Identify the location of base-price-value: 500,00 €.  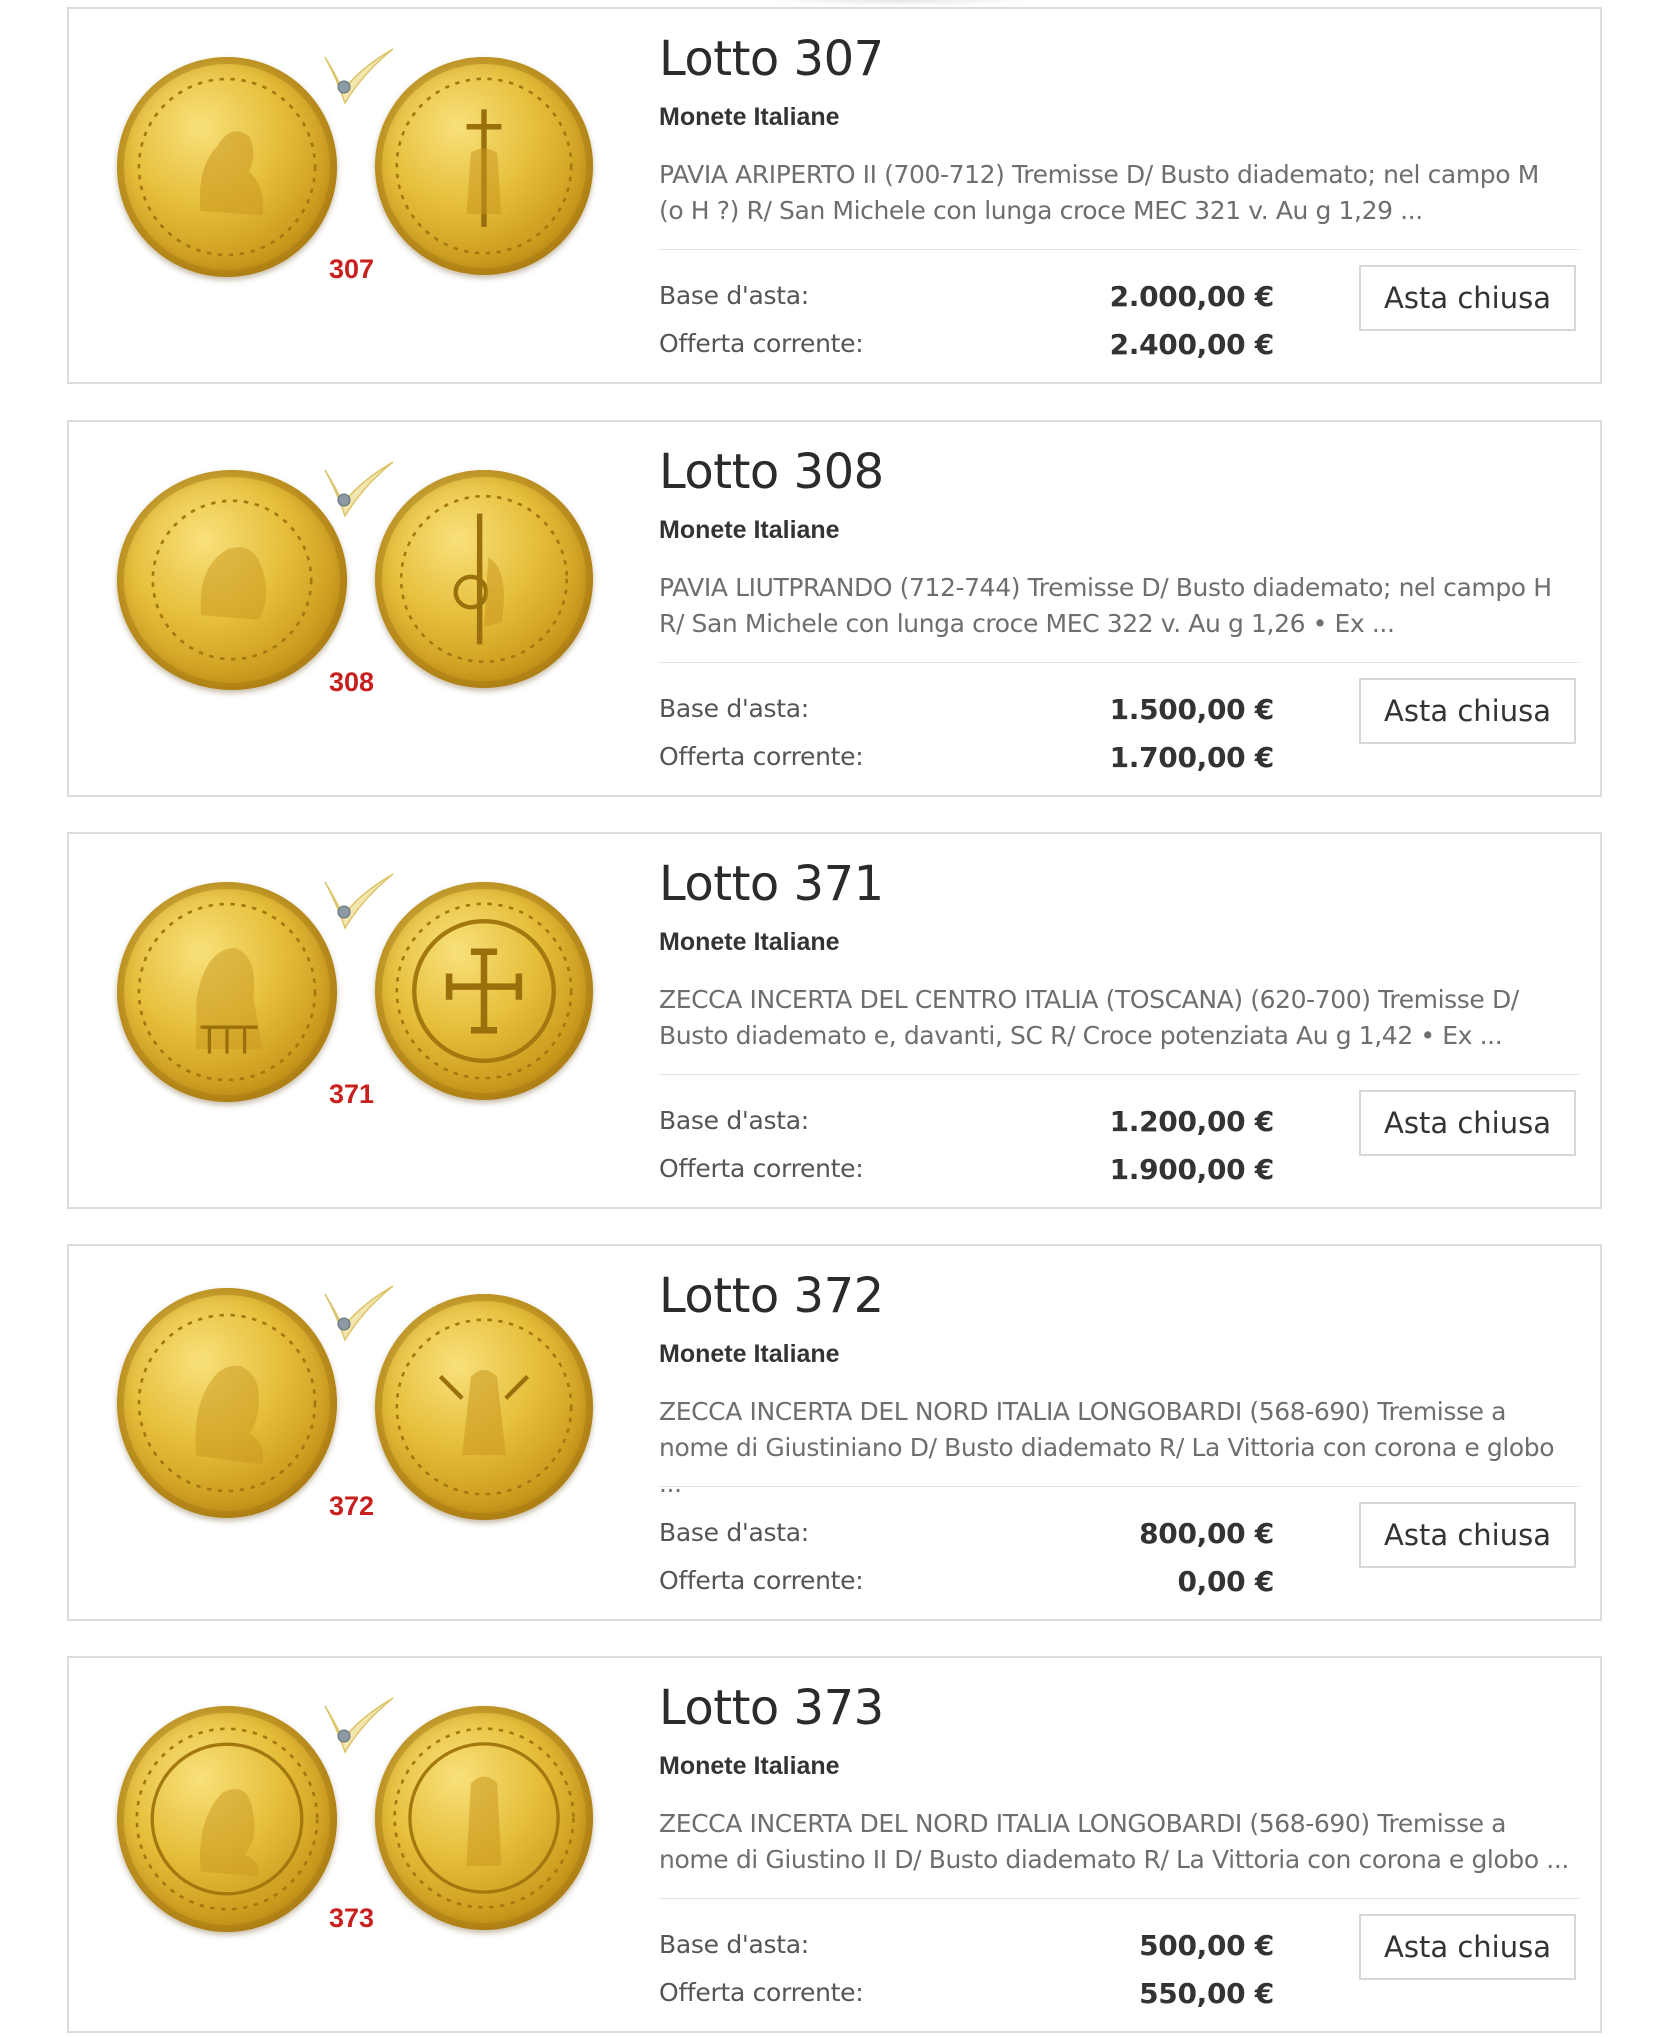
(1206, 1945).